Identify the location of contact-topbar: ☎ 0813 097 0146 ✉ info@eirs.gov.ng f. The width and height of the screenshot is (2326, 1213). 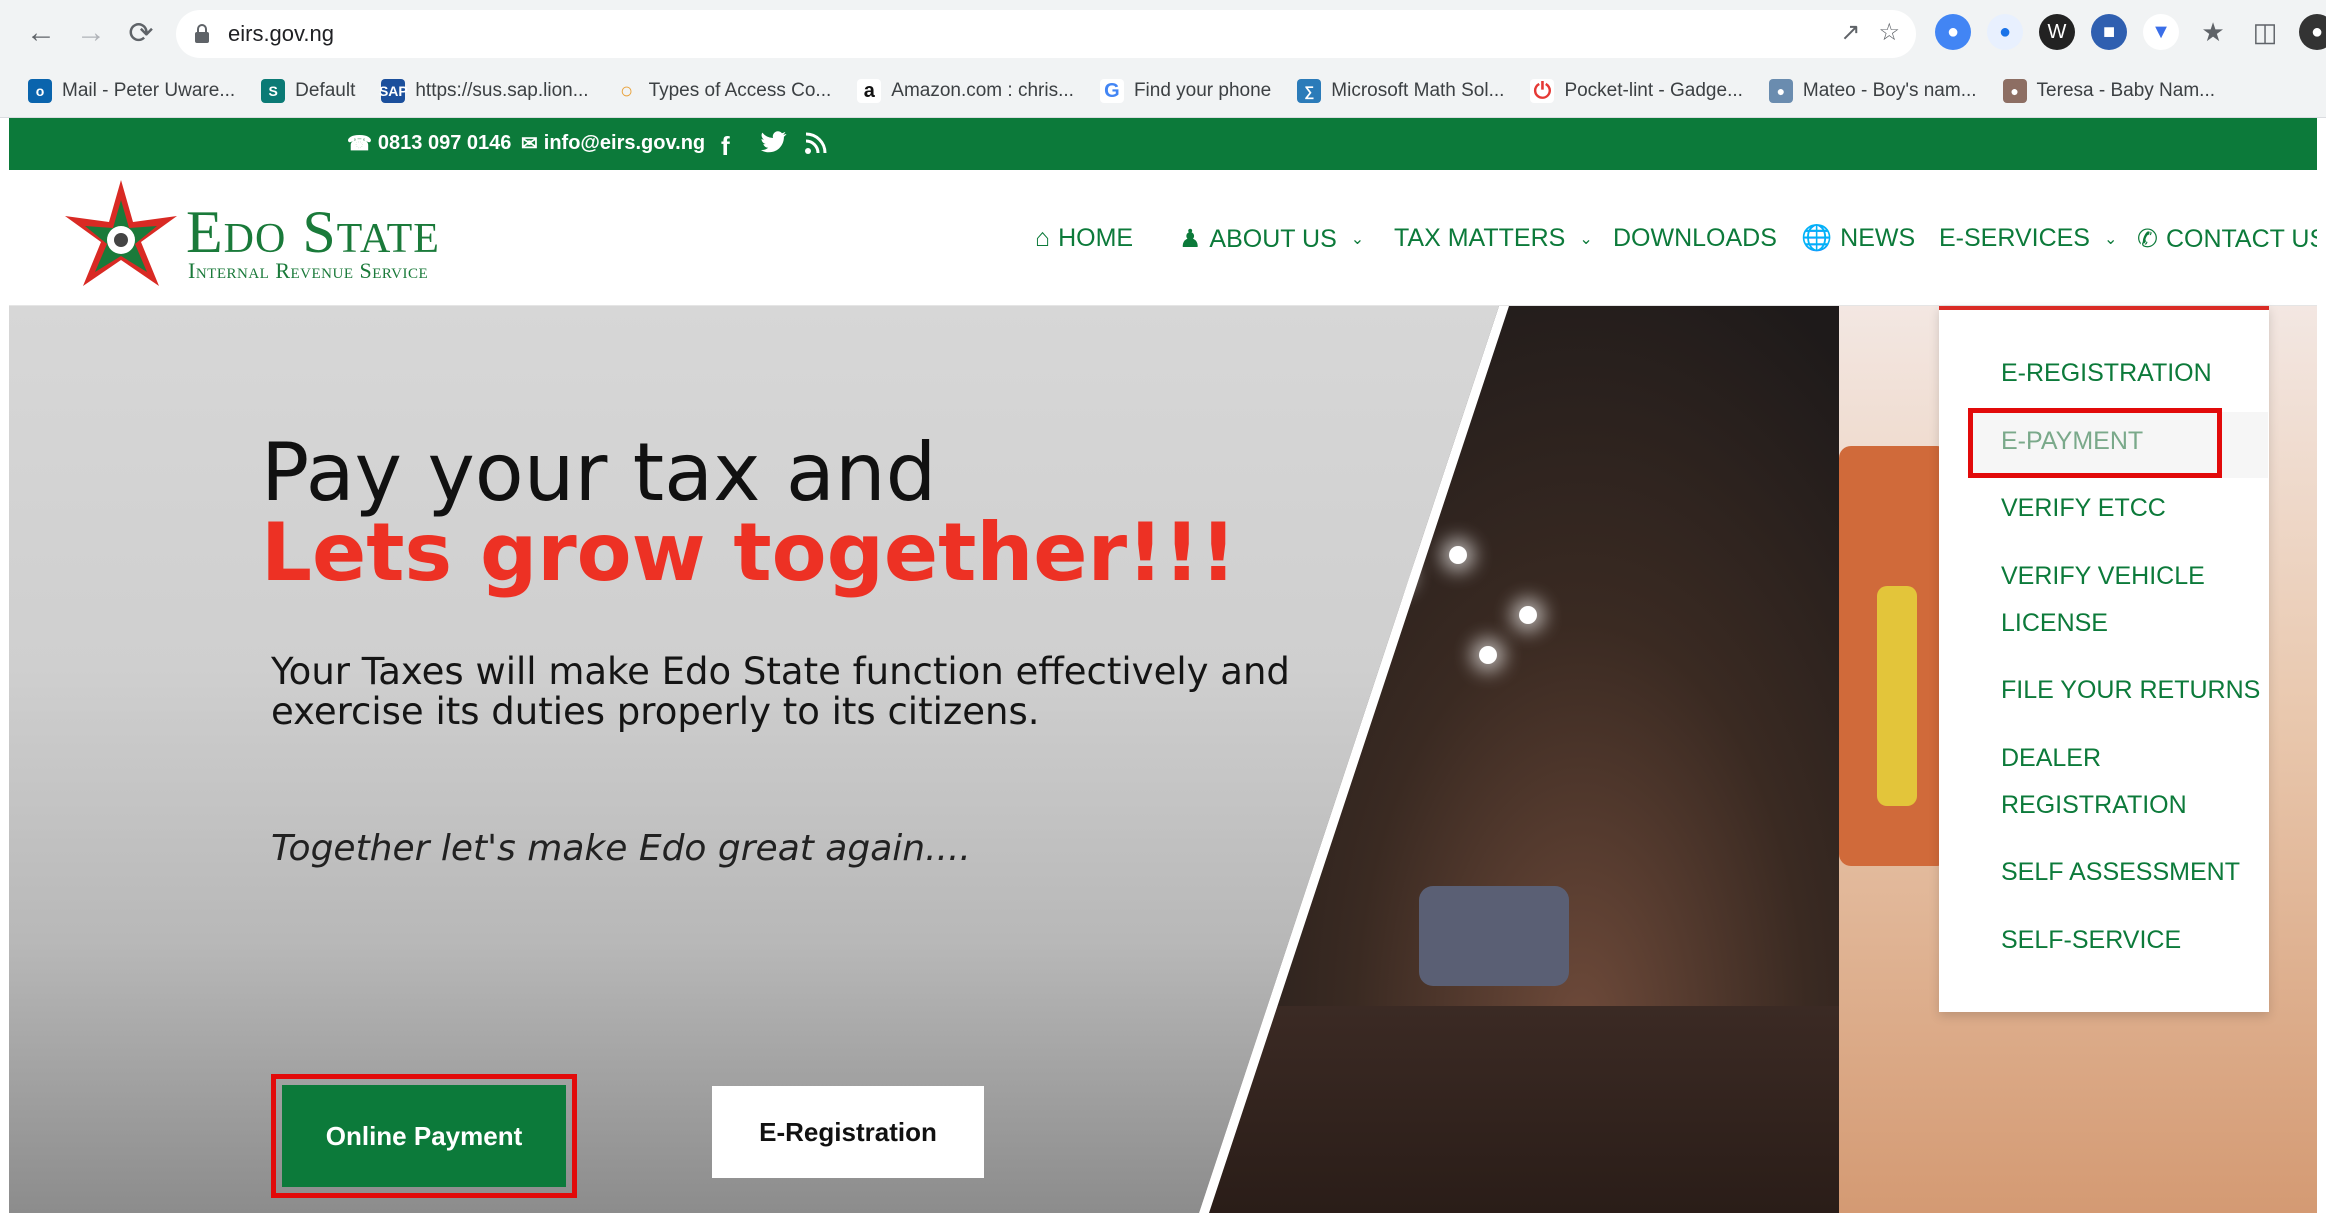
(1163, 144).